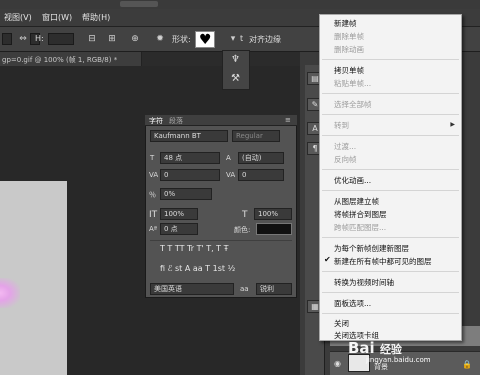 This screenshot has height=375, width=480. What do you see at coordinates (181, 39) in the screenshot?
I see `shape-label: 形状:` at bounding box center [181, 39].